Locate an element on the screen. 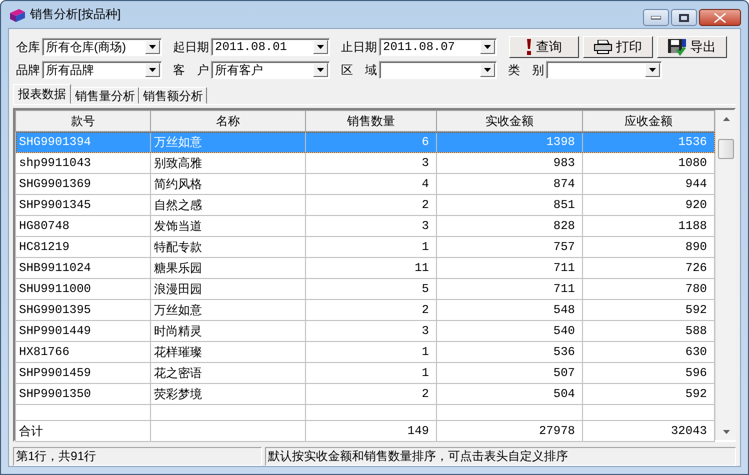 Image resolution: width=749 pixels, height=475 pixels. table-row: SHP9901350 荧彩梦境 2 504 592 is located at coordinates (365, 394).